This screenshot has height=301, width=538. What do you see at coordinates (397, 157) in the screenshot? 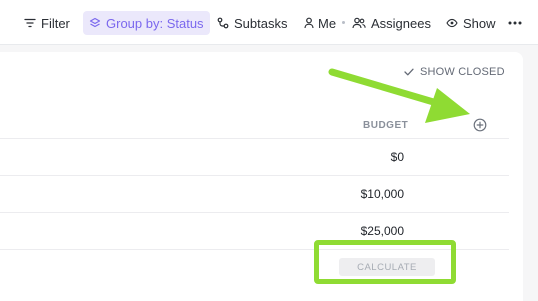
I see `budget-cell: $0` at bounding box center [397, 157].